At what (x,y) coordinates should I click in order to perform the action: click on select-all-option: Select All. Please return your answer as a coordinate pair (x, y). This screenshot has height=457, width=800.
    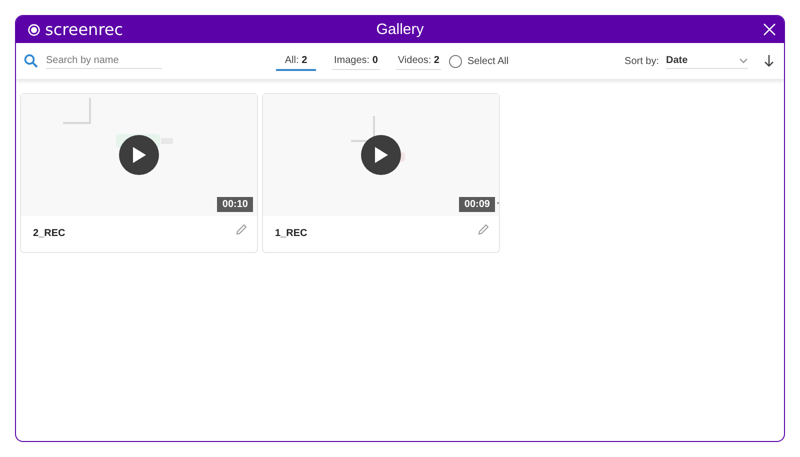
    Looking at the image, I should click on (479, 61).